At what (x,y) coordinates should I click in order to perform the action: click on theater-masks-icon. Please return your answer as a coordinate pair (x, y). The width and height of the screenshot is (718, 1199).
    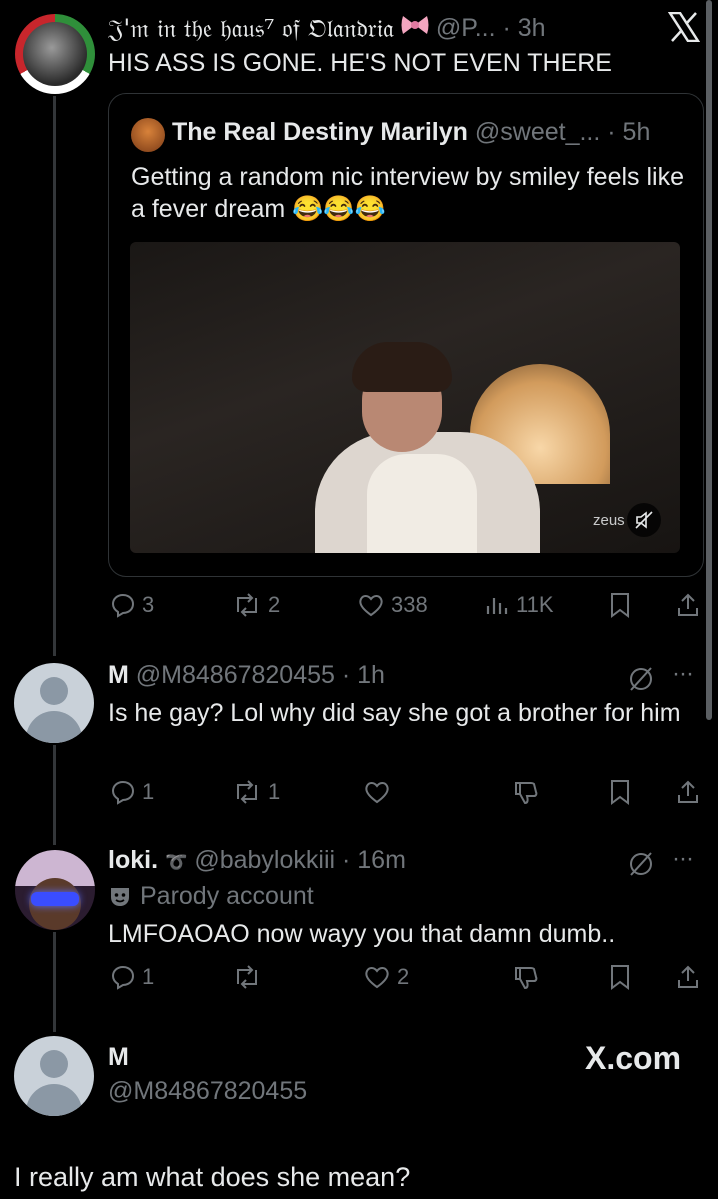
    Looking at the image, I should click on (120, 896).